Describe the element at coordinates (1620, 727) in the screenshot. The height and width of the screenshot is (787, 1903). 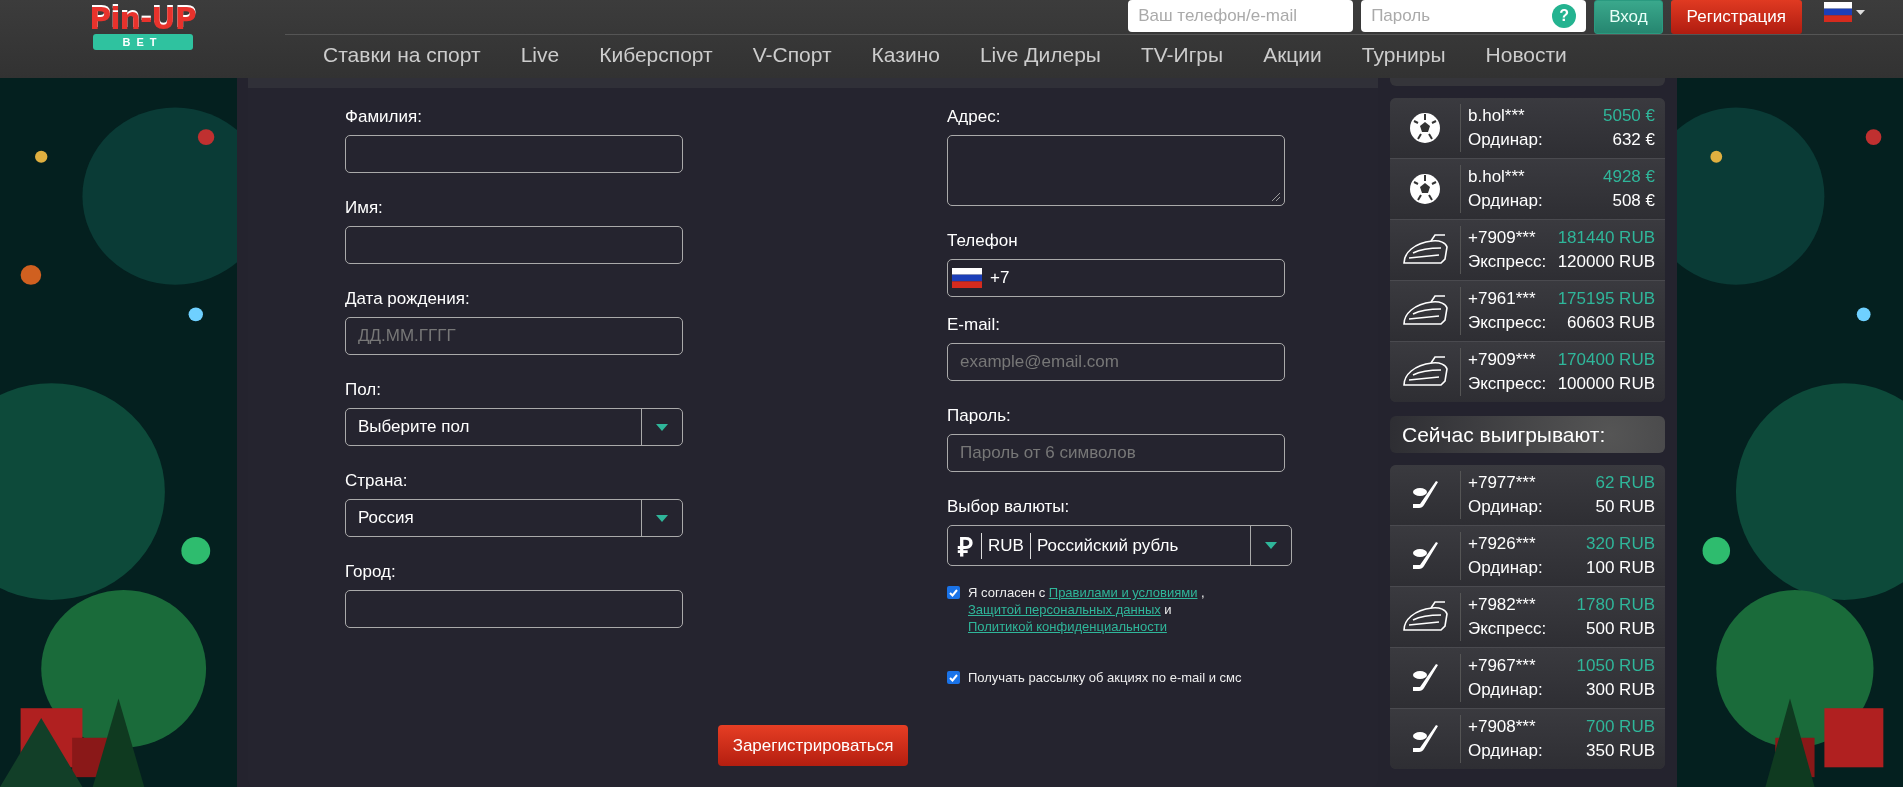
I see `win-amount: 700 RUB` at that location.